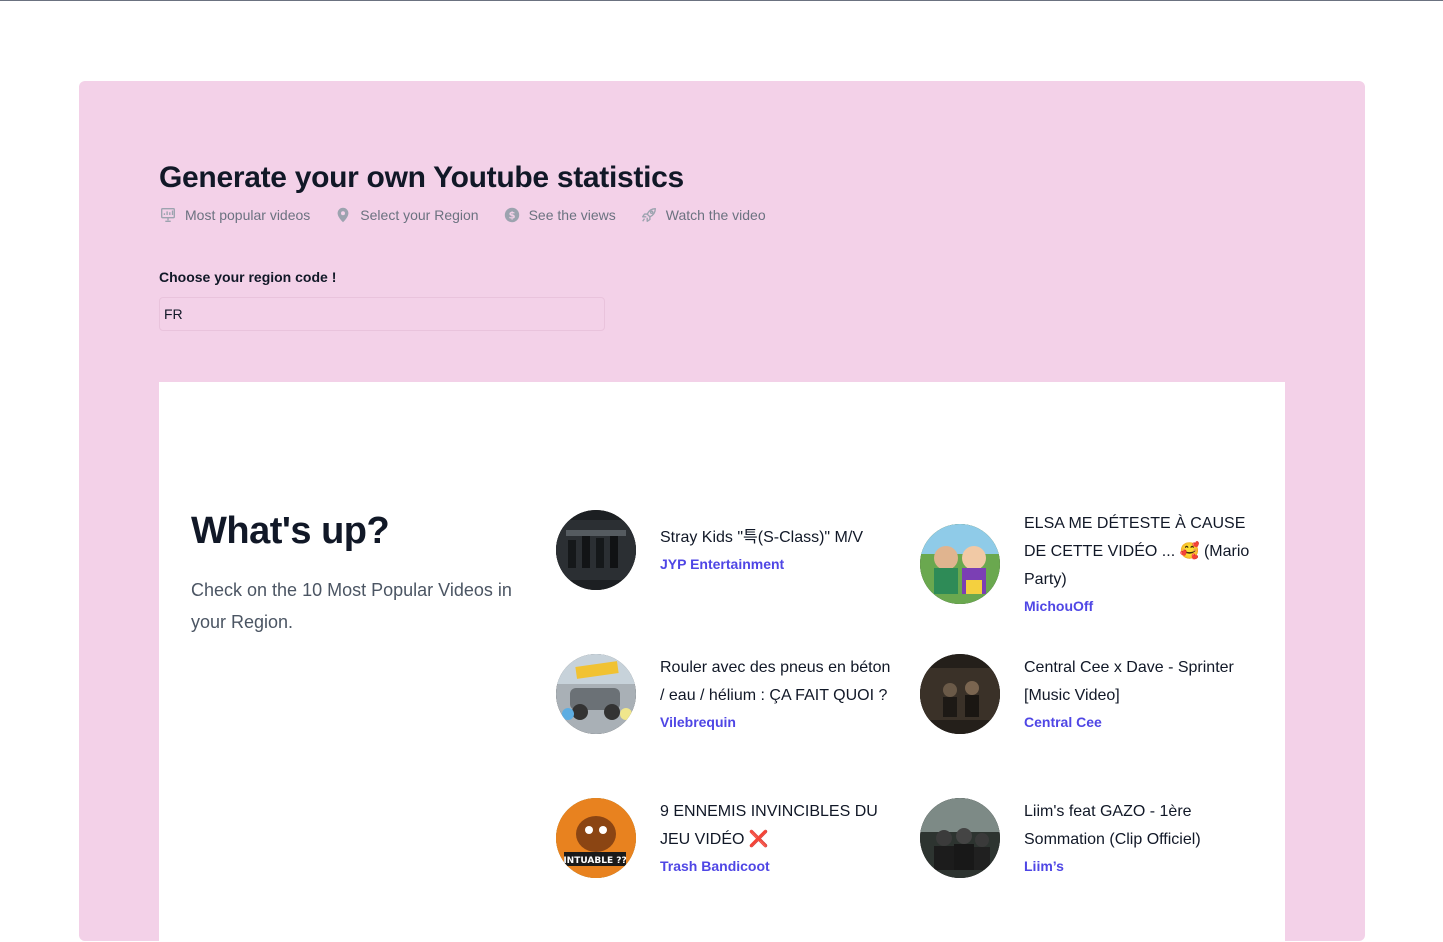 The image size is (1443, 942). Describe the element at coordinates (421, 177) in the screenshot. I see `page-title: Generate your own Youtube statistics` at that location.